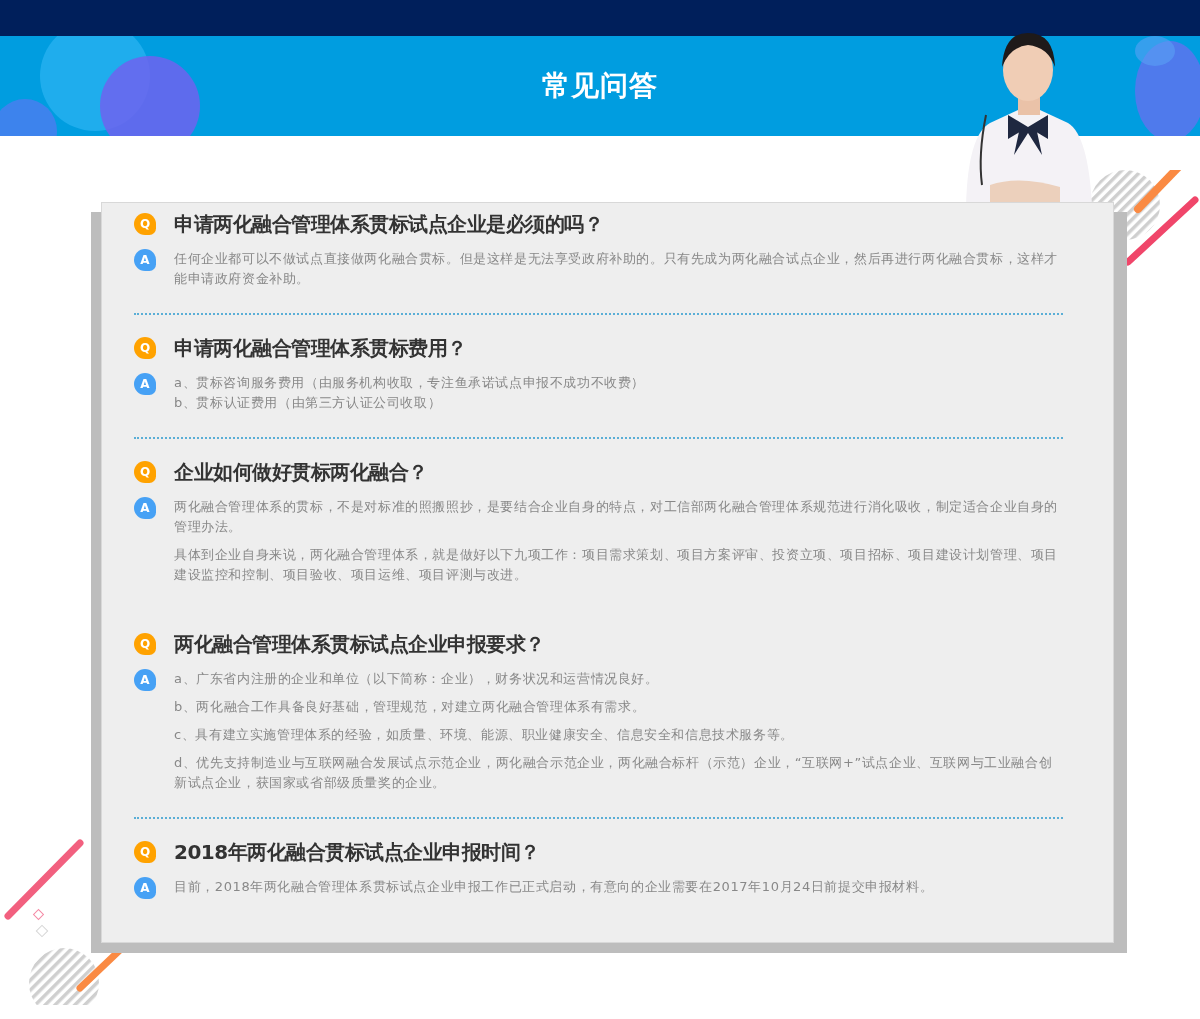 This screenshot has height=1019, width=1200. Describe the element at coordinates (616, 269) in the screenshot. I see `answer-text: 任何企业都可以不做试点直接做两化融合贯标。但是这样是无法享受政府补助的。只有先成为两化融合试点企业，然后再进行两化融合贯标，这样才能申请政府资金补助。` at that location.